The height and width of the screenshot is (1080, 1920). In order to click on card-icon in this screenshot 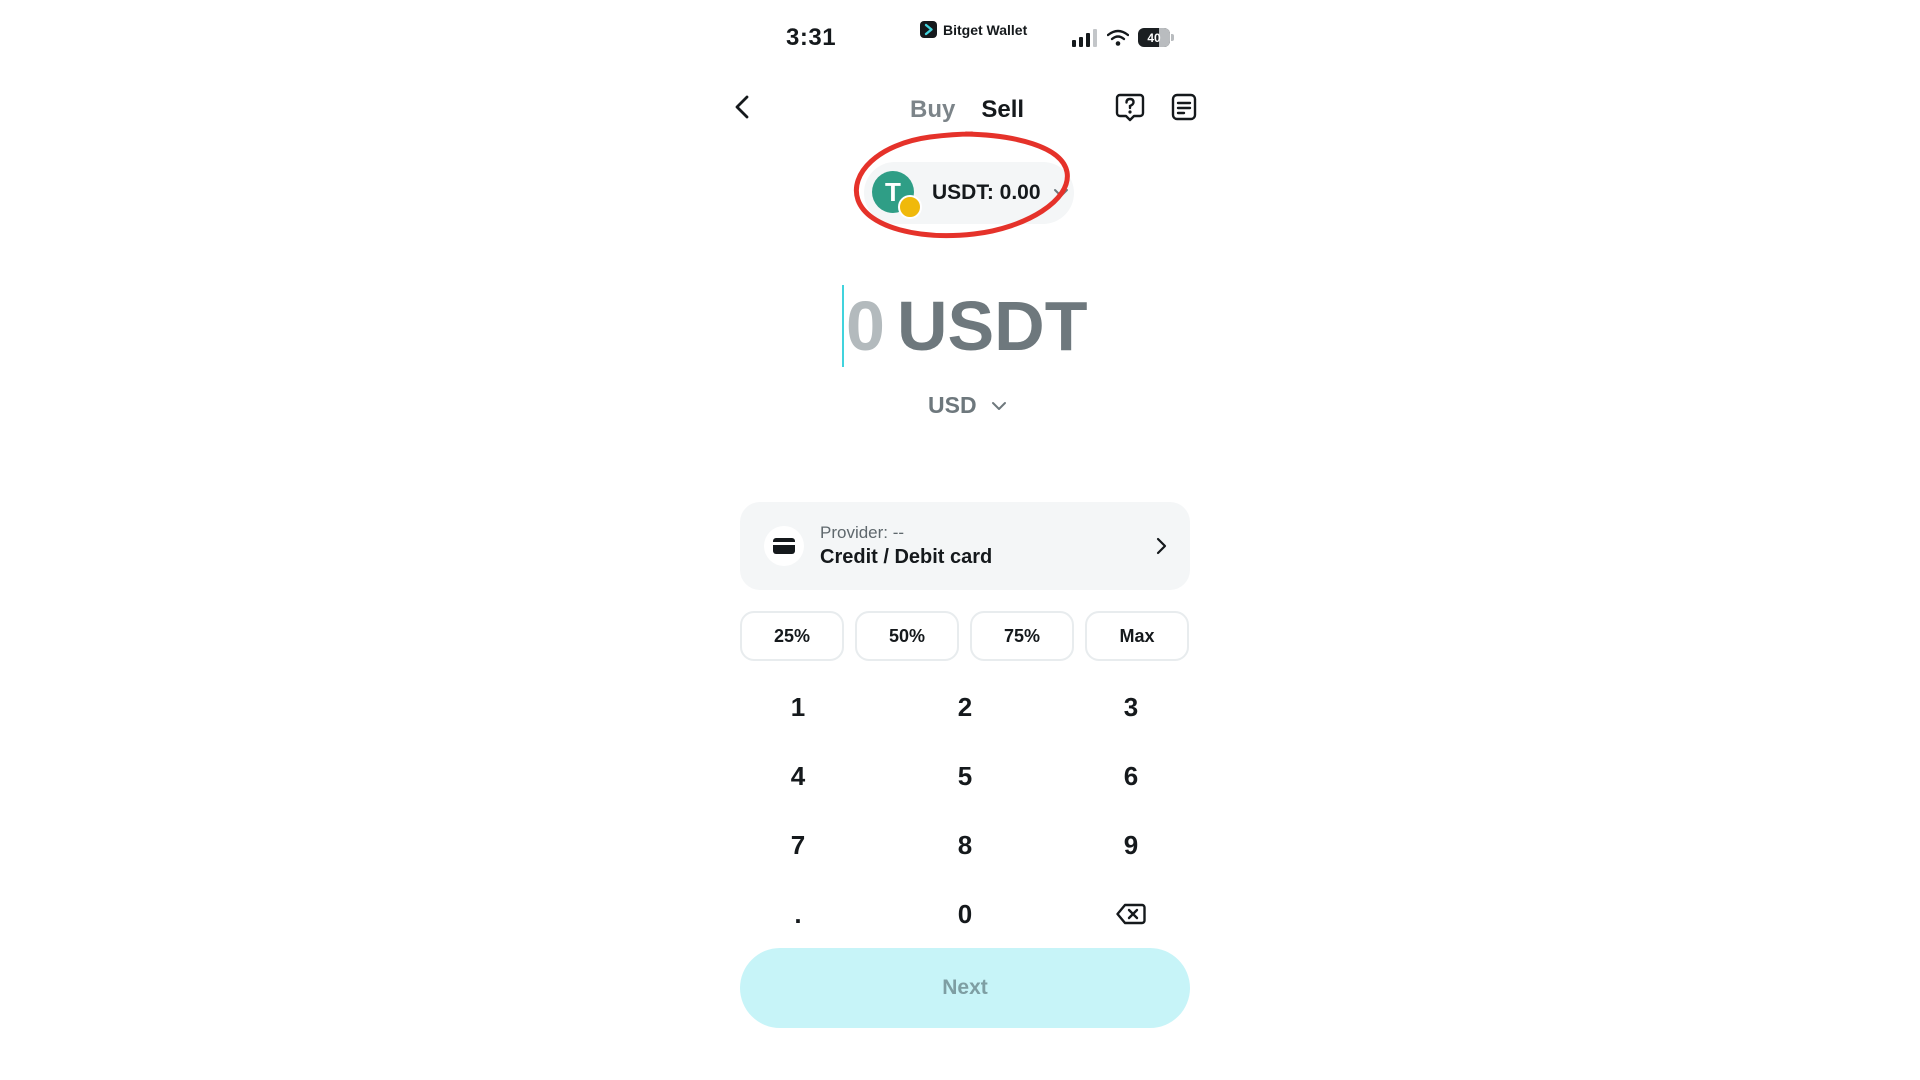, I will do `click(784, 546)`.